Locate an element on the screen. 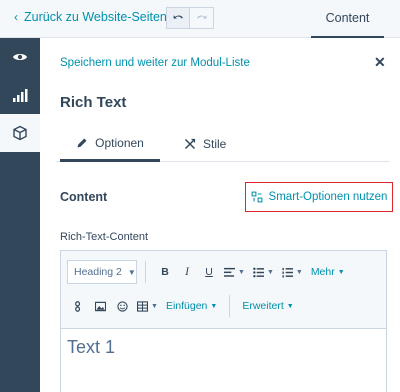 The image size is (400, 392). tab-options: Optionen is located at coordinates (110, 144).